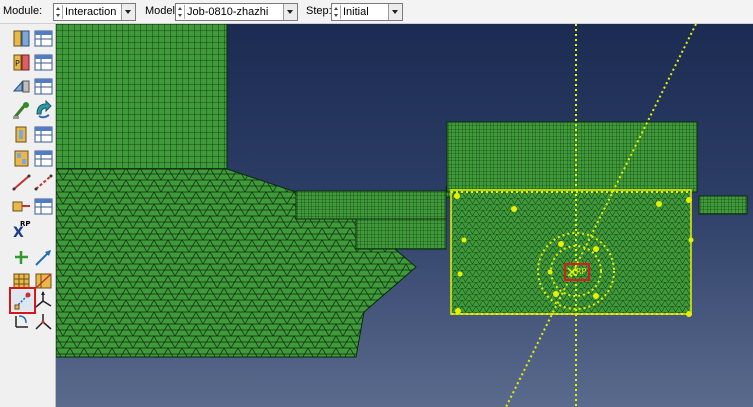  What do you see at coordinates (319, 11) in the screenshot?
I see `step-label: Step:` at bounding box center [319, 11].